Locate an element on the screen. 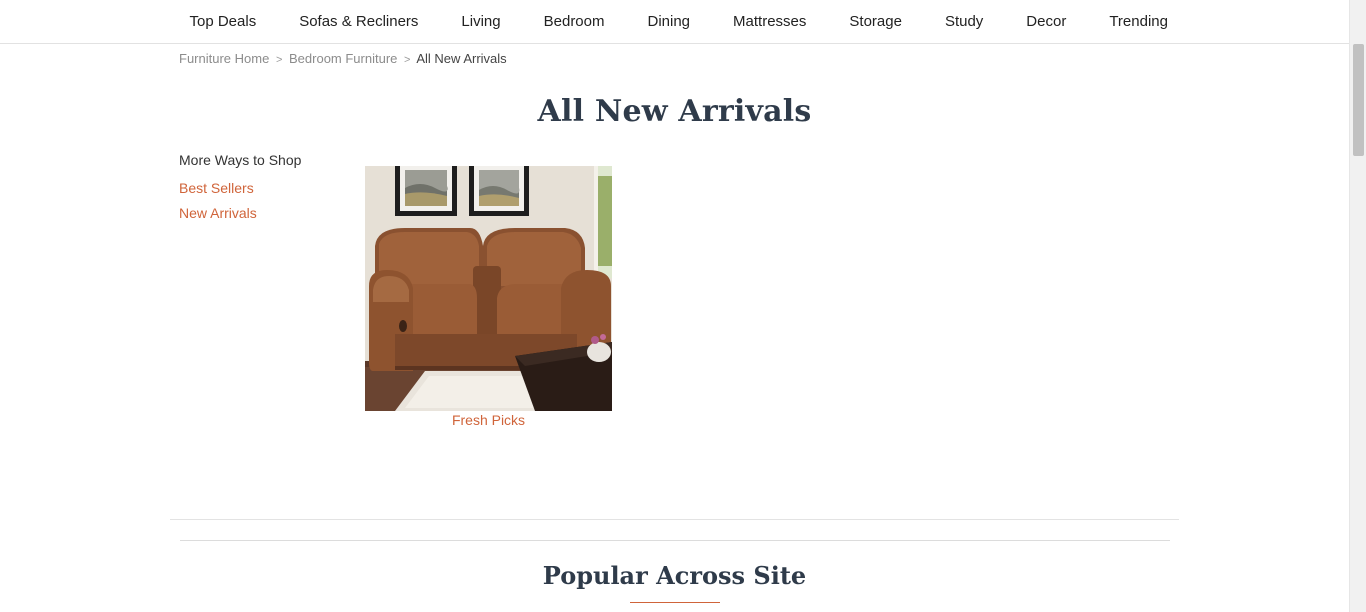  heading-underline is located at coordinates (675, 602).